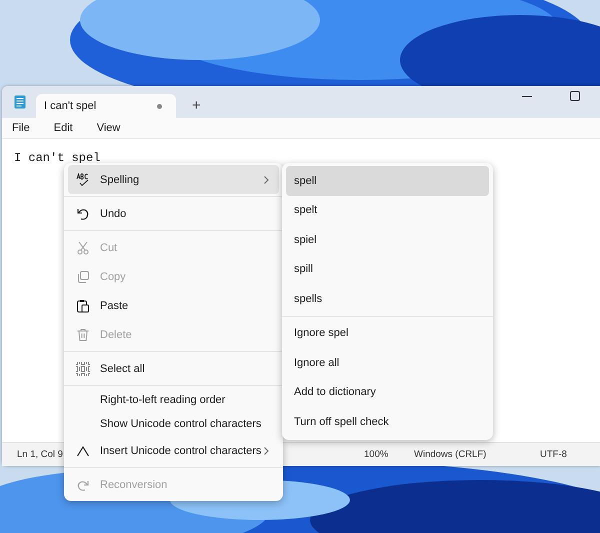 Image resolution: width=600 pixels, height=533 pixels. I want to click on menu-item: Paste, so click(173, 305).